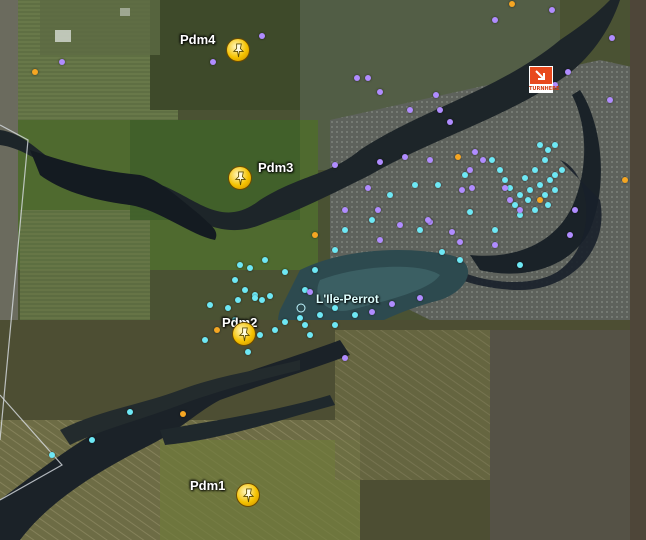  Describe the element at coordinates (240, 178) in the screenshot. I see `placemark-pdm3` at that location.